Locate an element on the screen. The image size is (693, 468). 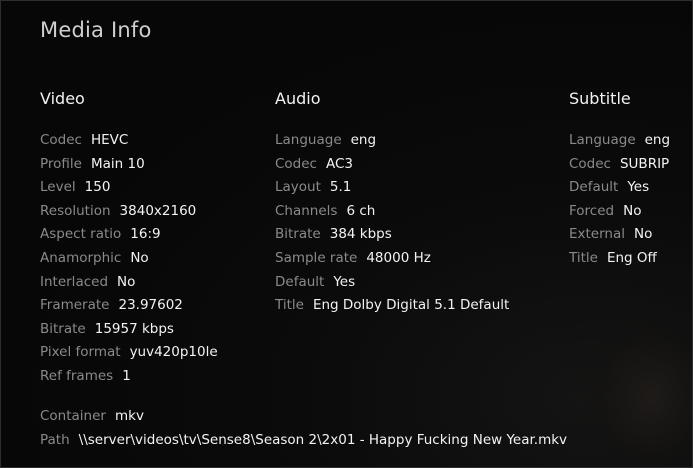
subtitle-heading: Subtitle is located at coordinates (600, 98).